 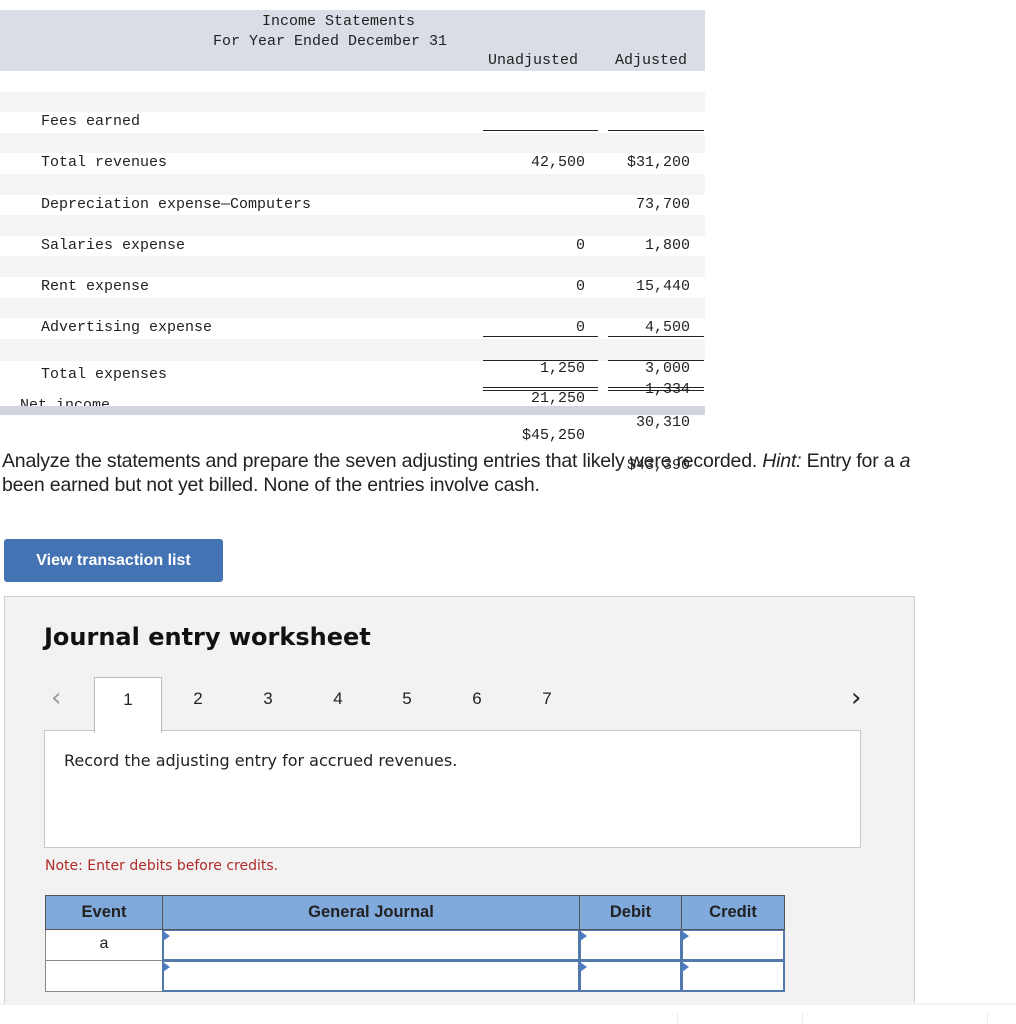 I want to click on chevron-right-icon: ›, so click(x=856, y=698).